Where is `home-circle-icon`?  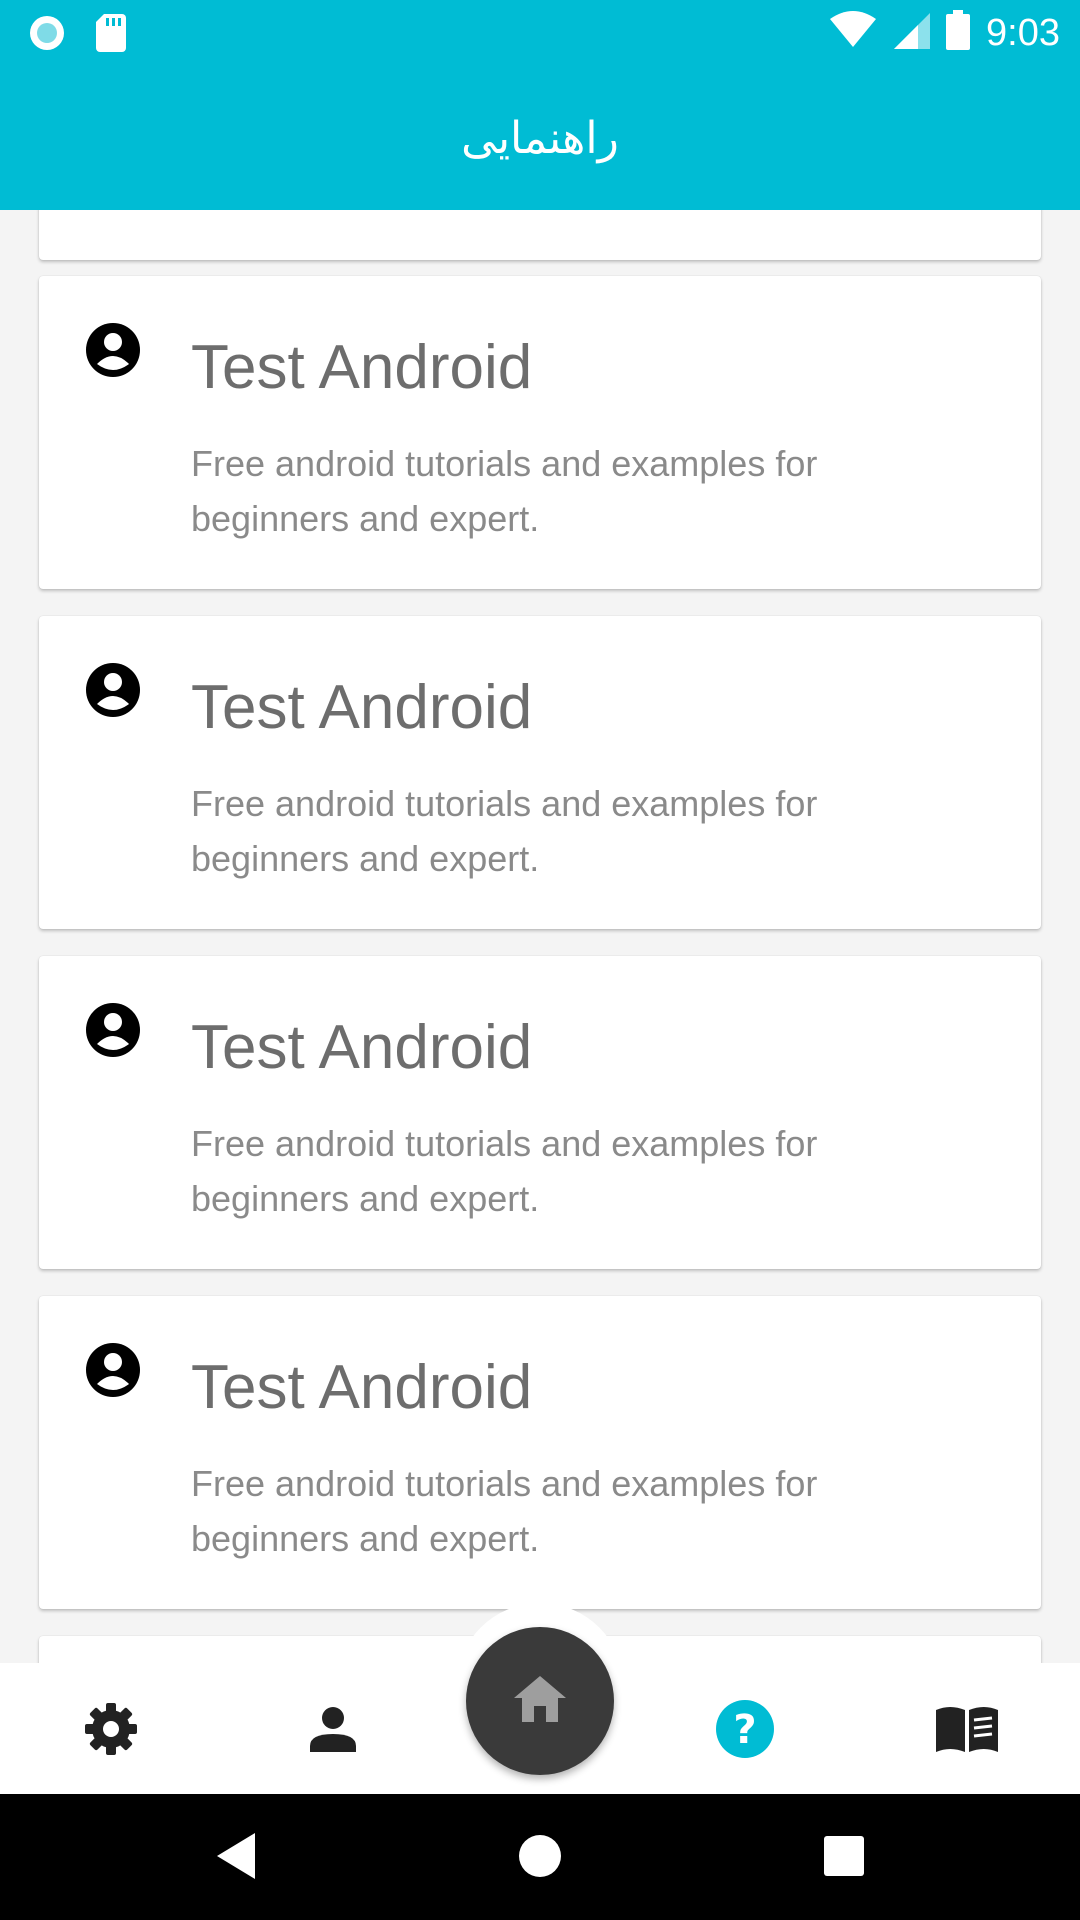 home-circle-icon is located at coordinates (540, 1858).